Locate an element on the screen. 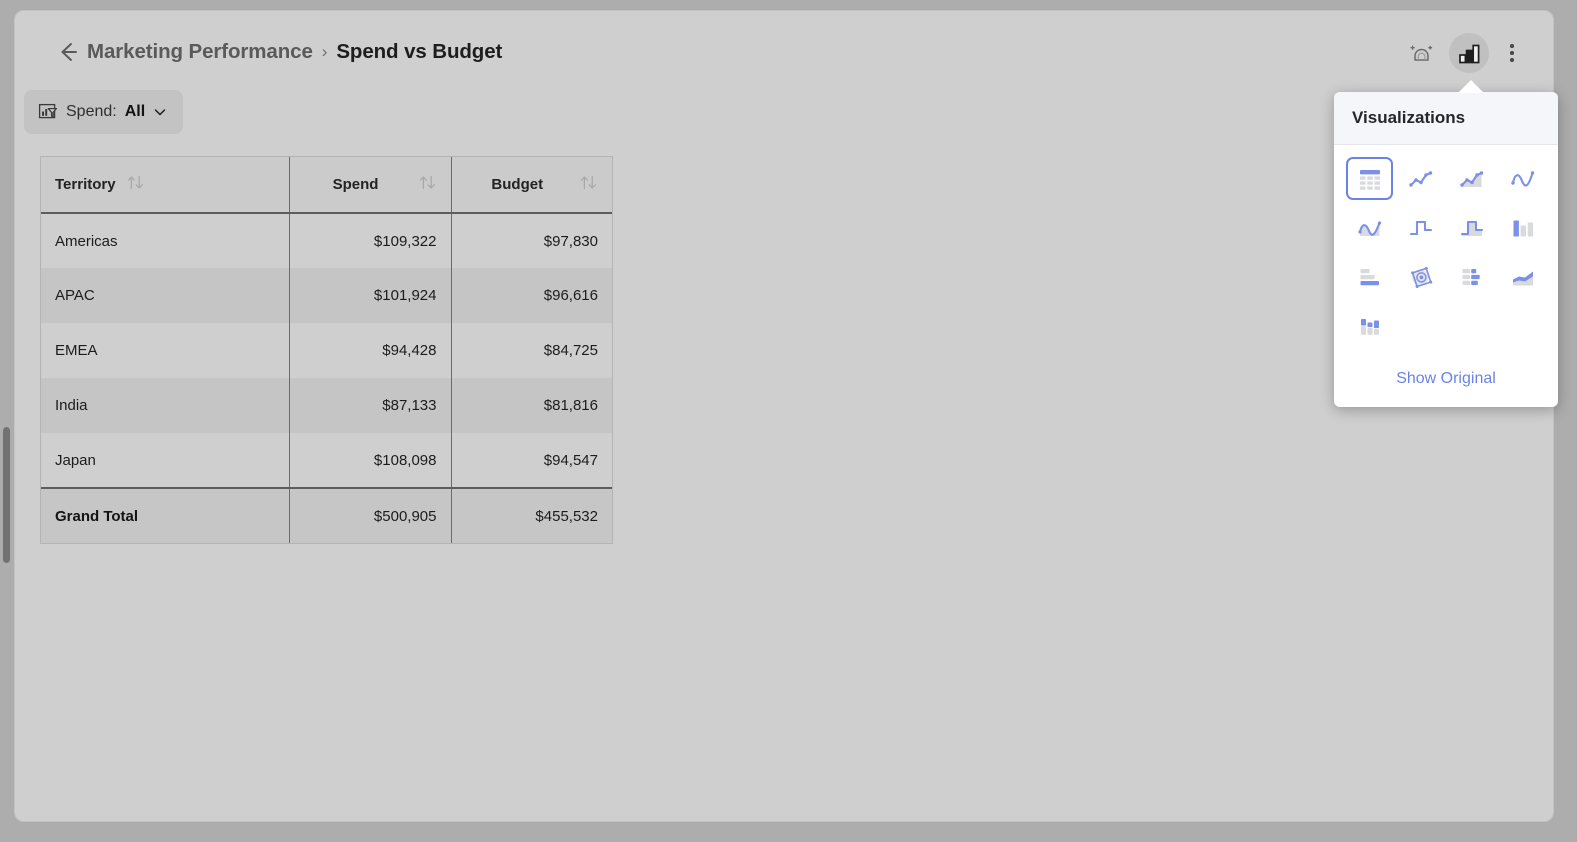 Image resolution: width=1577 pixels, height=842 pixels. spline-chart-icon is located at coordinates (1522, 178).